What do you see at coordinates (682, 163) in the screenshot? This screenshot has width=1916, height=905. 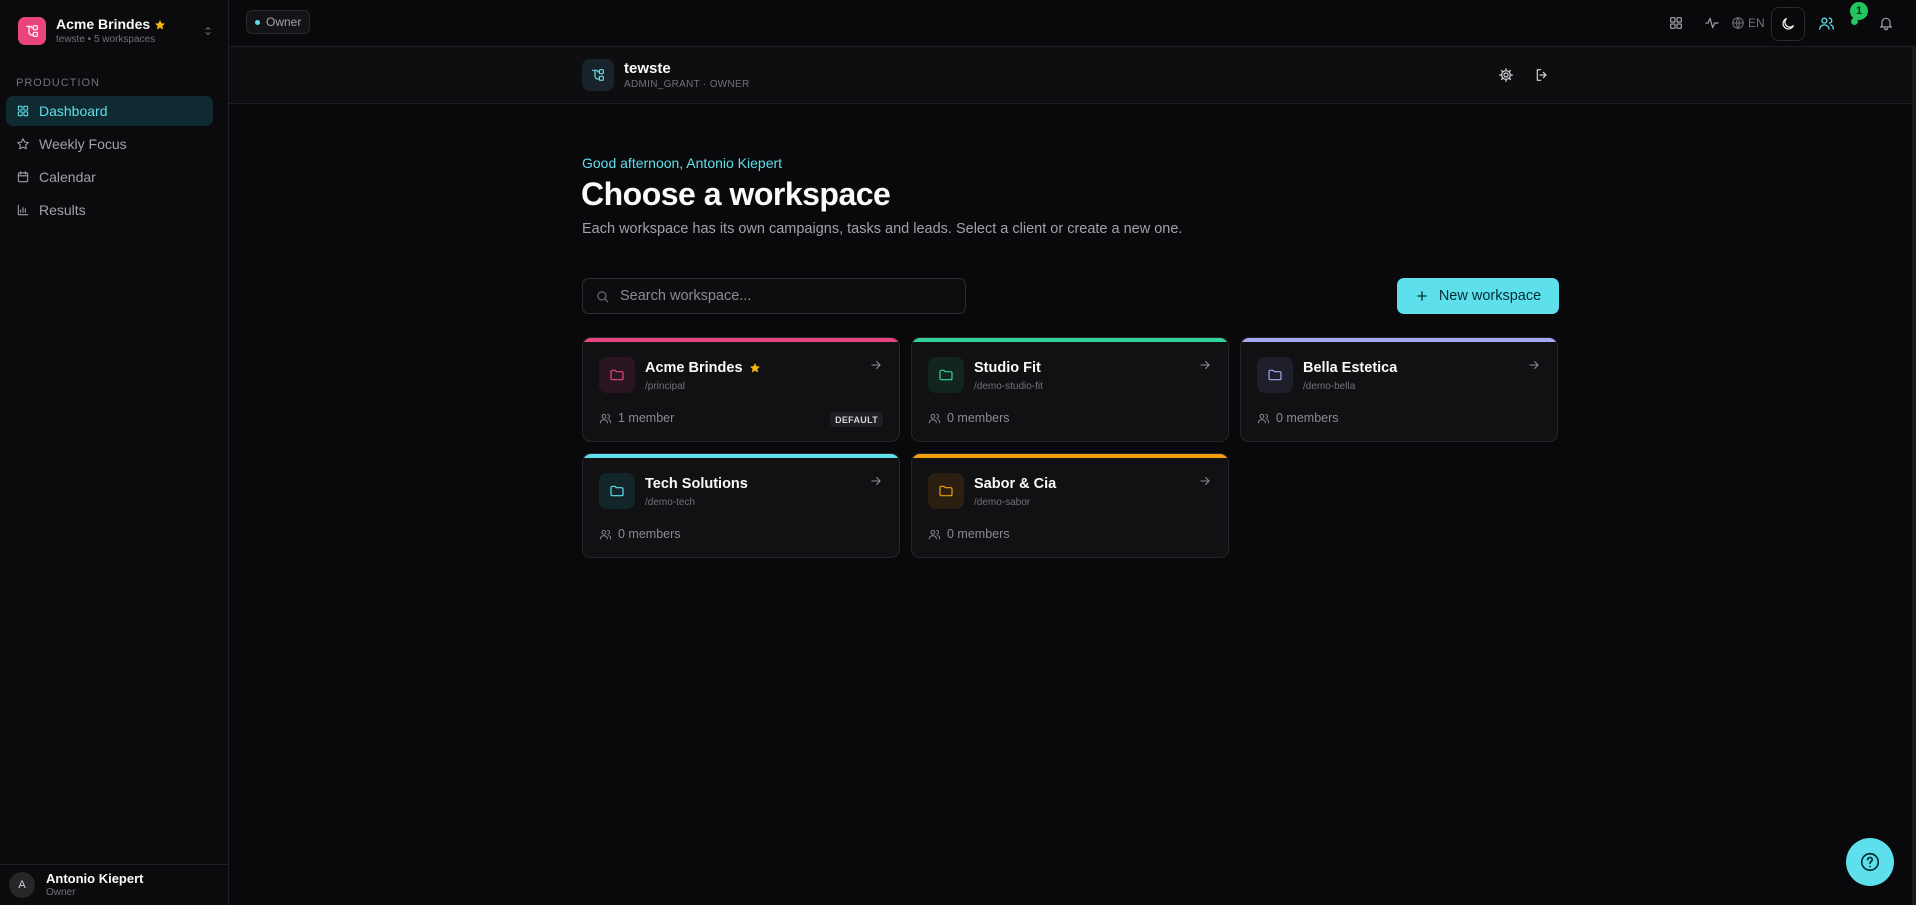 I see `greeting: Good afternoon, Antonio Kiepert` at bounding box center [682, 163].